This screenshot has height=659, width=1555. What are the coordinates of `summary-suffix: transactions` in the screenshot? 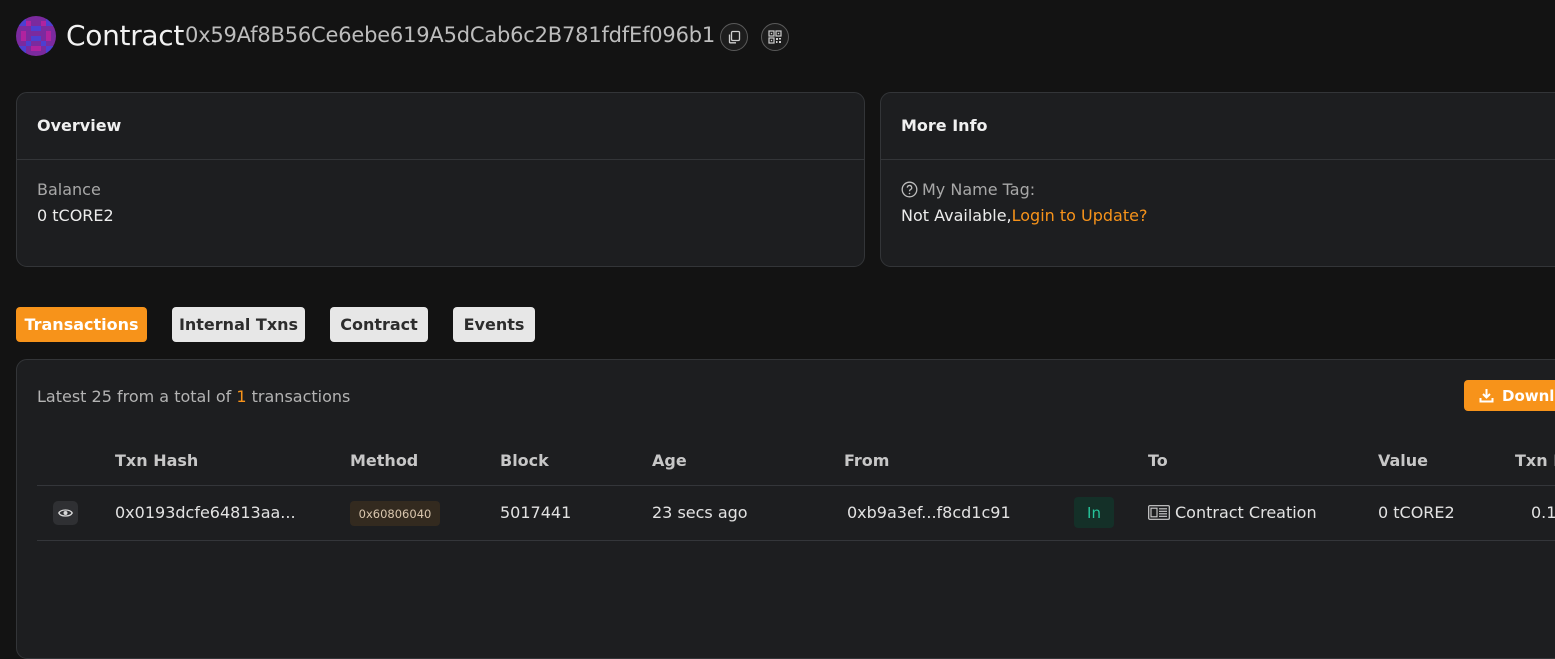 It's located at (298, 396).